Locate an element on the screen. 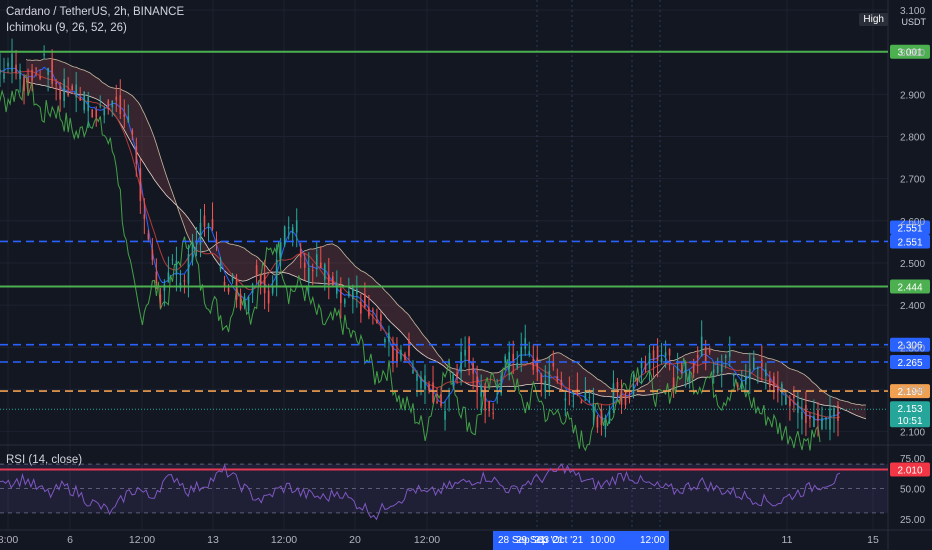 The width and height of the screenshot is (932, 550). price-tick-label: 2.100 is located at coordinates (912, 433).